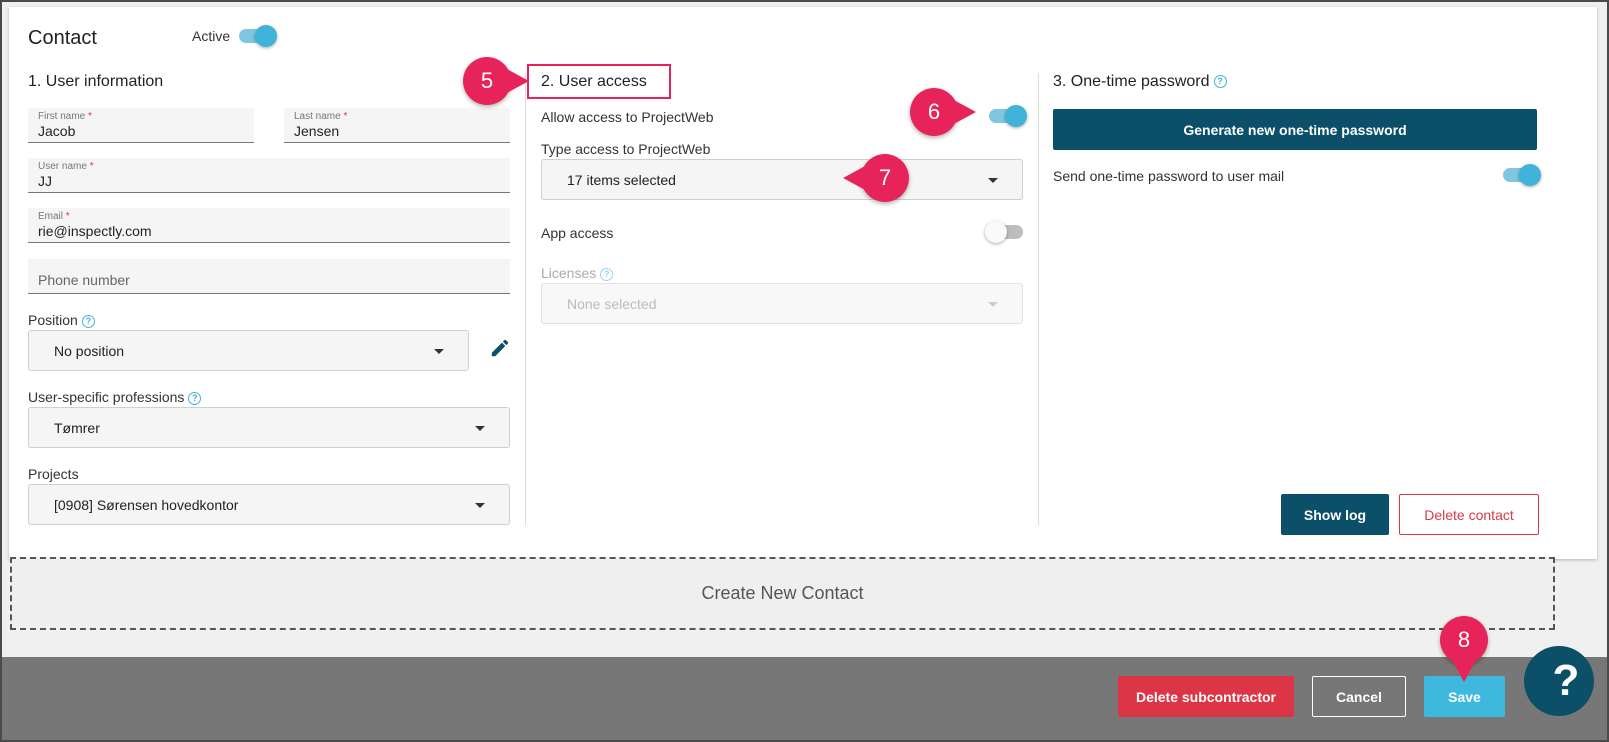 The width and height of the screenshot is (1609, 742). Describe the element at coordinates (62, 38) in the screenshot. I see `contact-title: Contact` at that location.